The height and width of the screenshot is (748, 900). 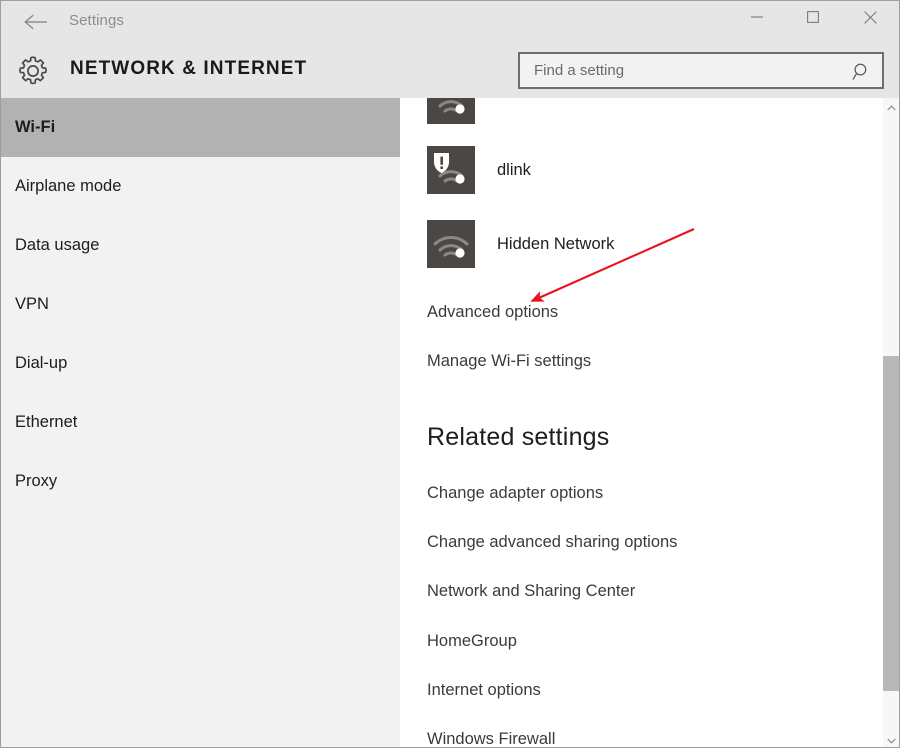 I want to click on scroll-down-button, so click(x=891, y=739).